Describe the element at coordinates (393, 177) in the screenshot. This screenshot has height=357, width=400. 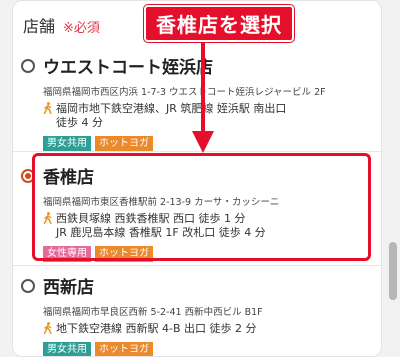
I see `scrollbar` at that location.